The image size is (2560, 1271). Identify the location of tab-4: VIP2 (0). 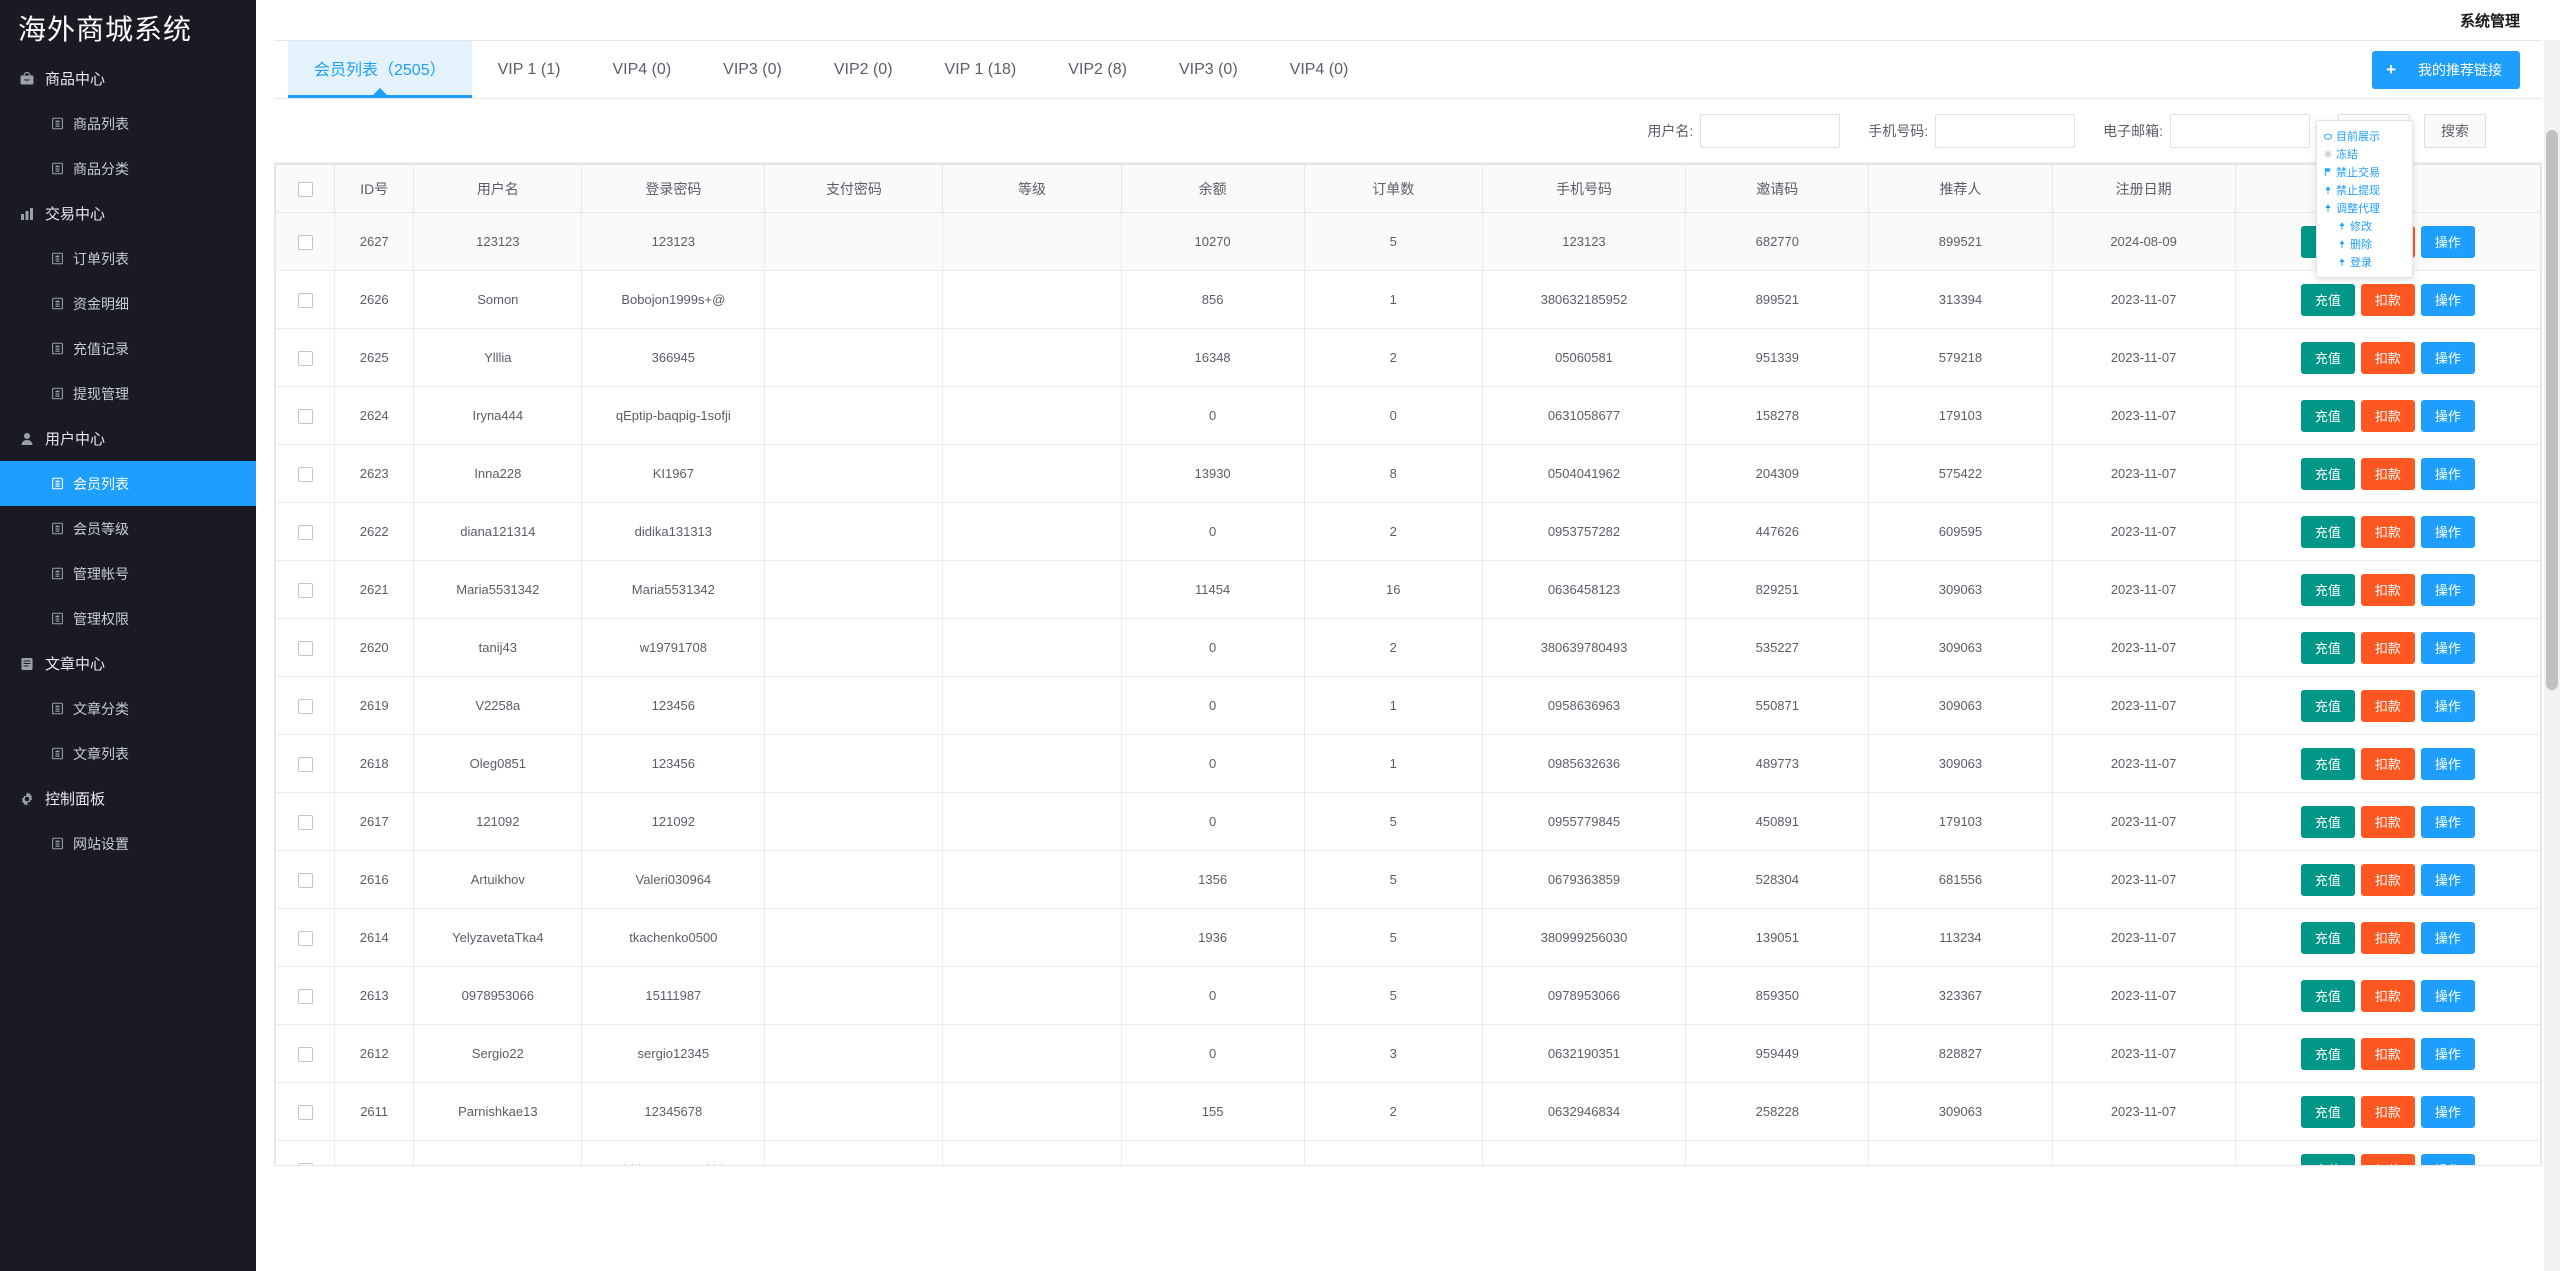
(863, 69).